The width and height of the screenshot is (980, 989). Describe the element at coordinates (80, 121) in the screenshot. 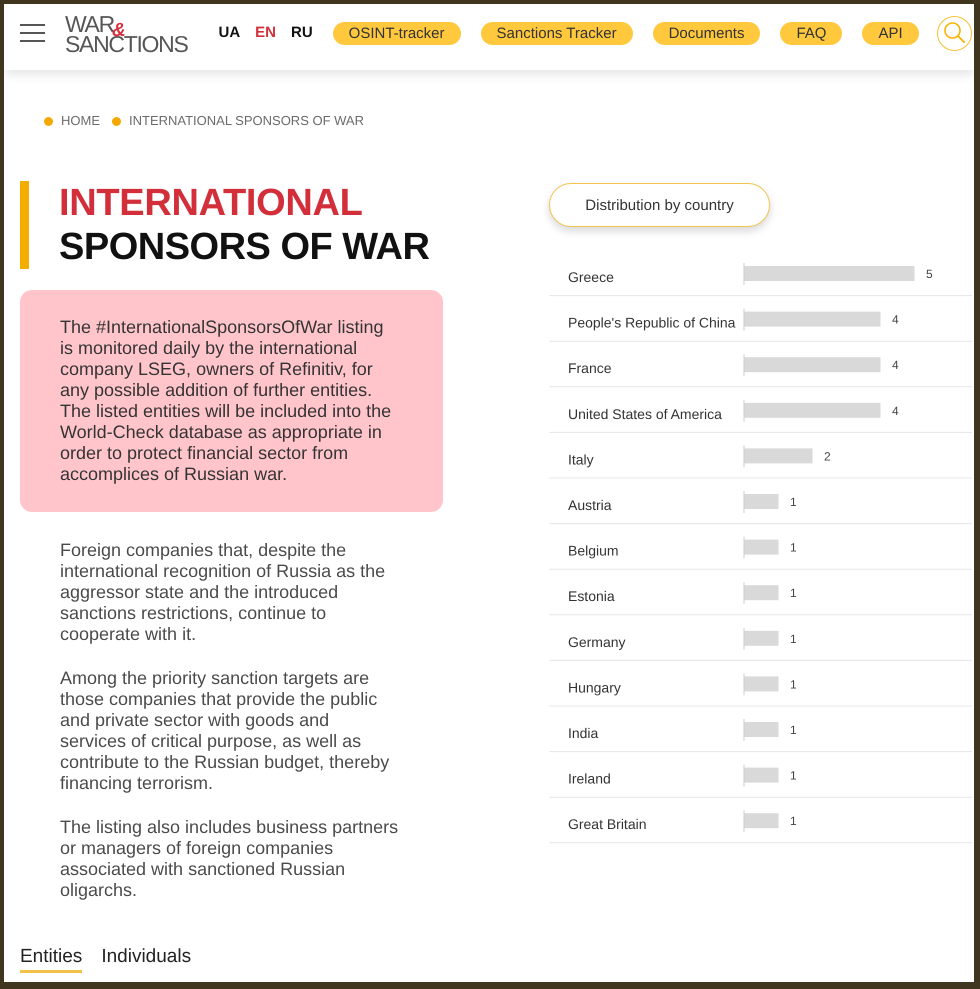

I see `breadcrumb-link: HOME` at that location.